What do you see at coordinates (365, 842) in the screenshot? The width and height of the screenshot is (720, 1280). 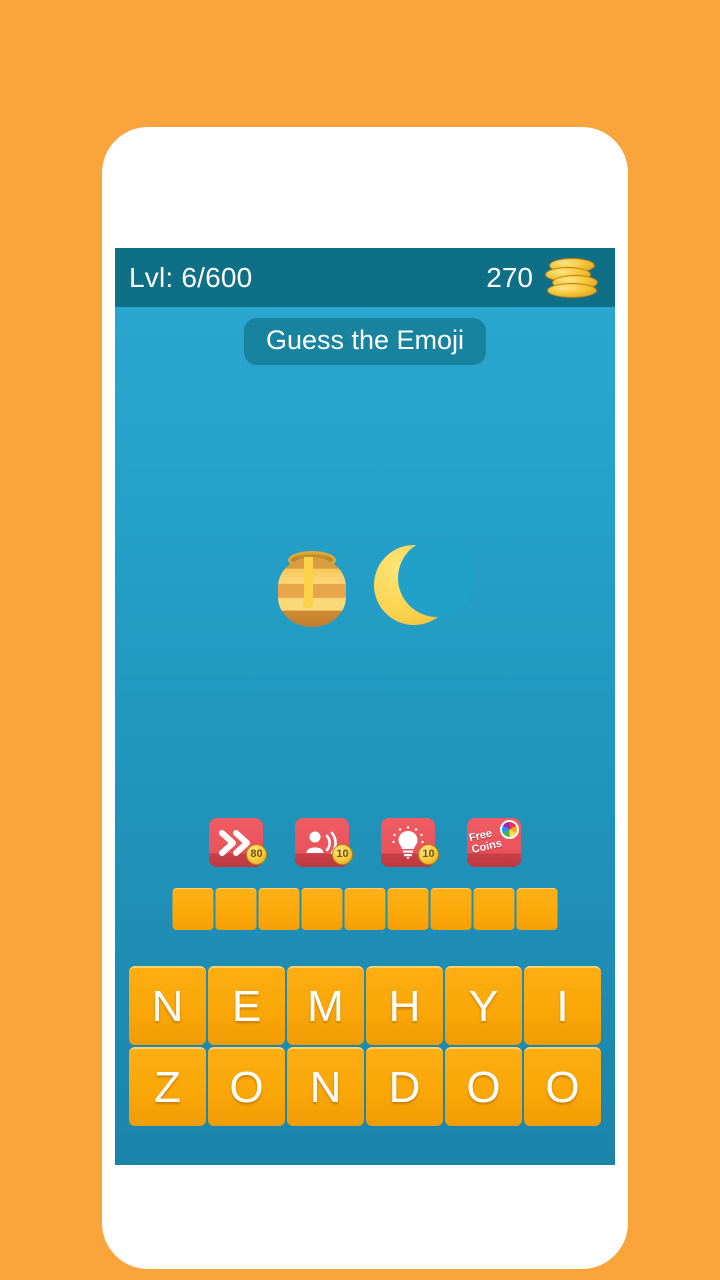 I see `powerup-bar: 80 10 10 Free Coins` at bounding box center [365, 842].